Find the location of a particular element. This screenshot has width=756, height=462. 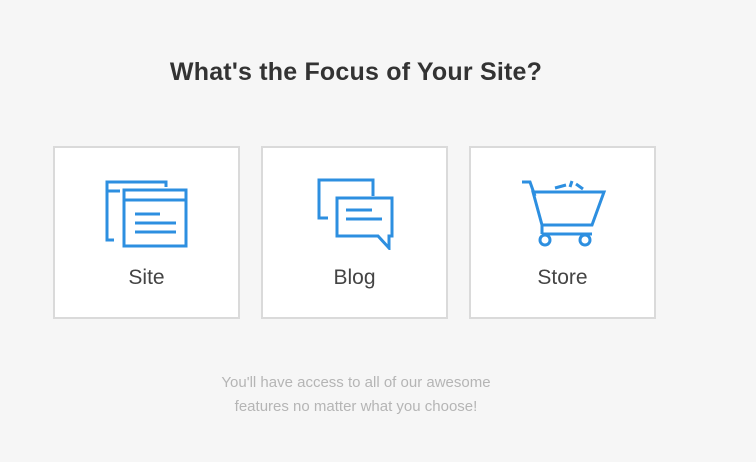

option-card-store: Store is located at coordinates (562, 232).